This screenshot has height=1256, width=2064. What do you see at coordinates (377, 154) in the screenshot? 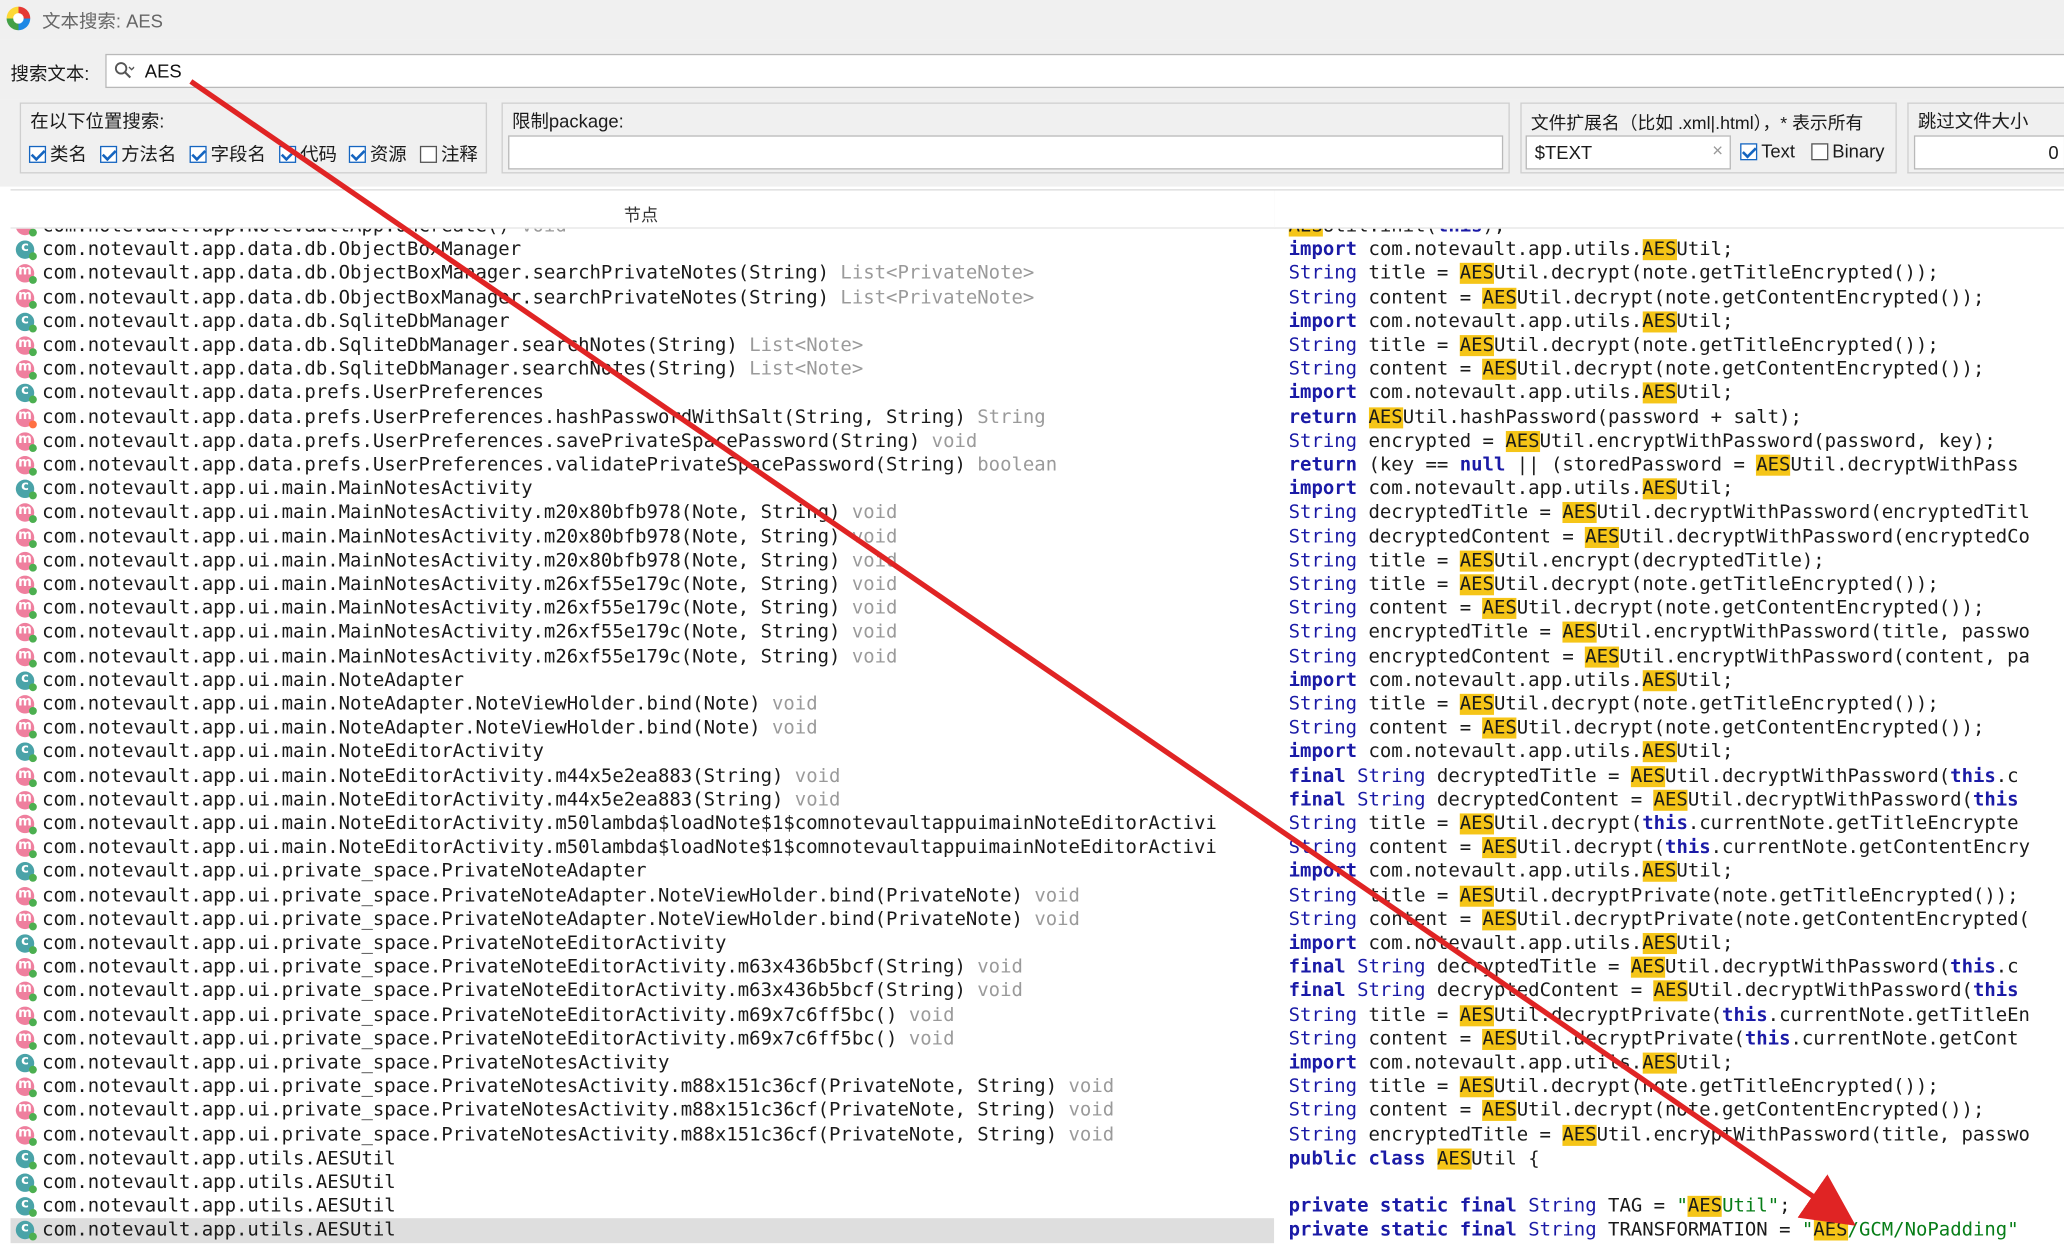
I see `scope-resource-checkbox: 资源` at bounding box center [377, 154].